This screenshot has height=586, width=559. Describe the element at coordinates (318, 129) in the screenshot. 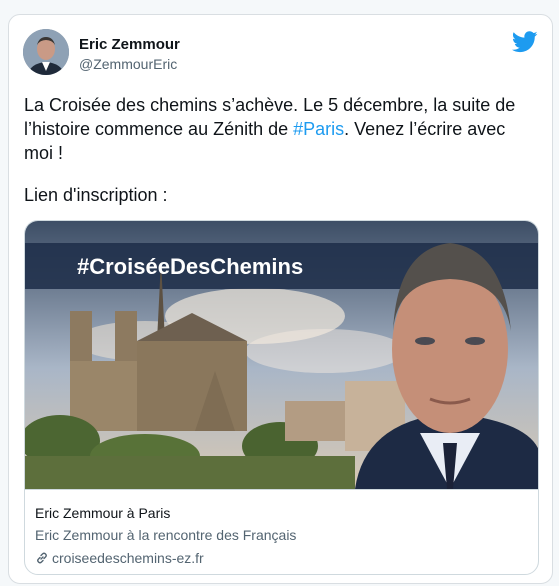

I see `hashtag-link: #Paris` at that location.